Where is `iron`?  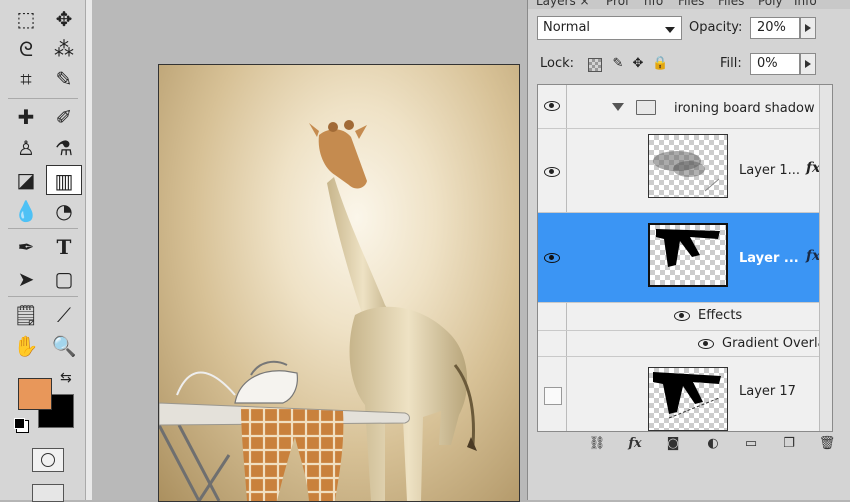
iron is located at coordinates (266, 387).